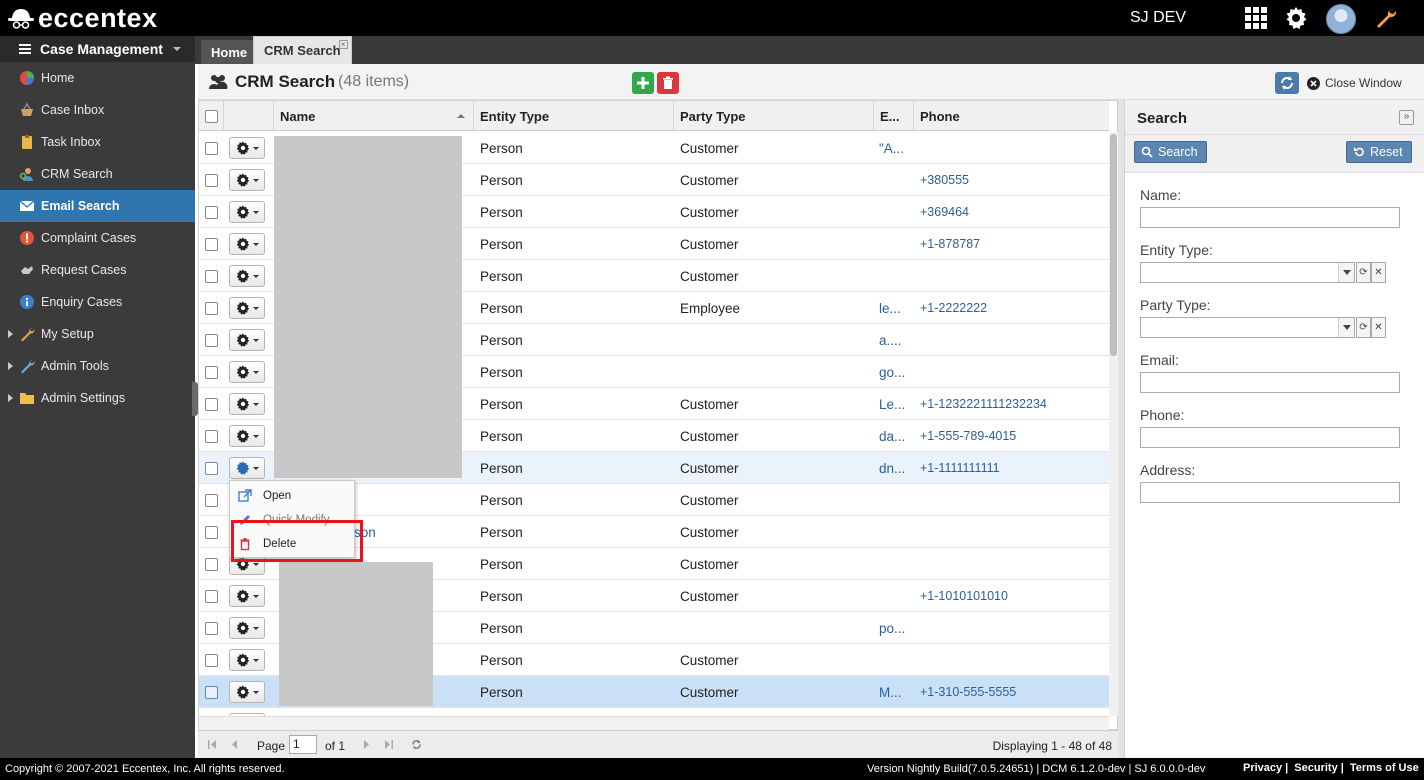 The height and width of the screenshot is (780, 1424). What do you see at coordinates (1012, 468) in the screenshot?
I see `phone-cell: +1-1111111111` at bounding box center [1012, 468].